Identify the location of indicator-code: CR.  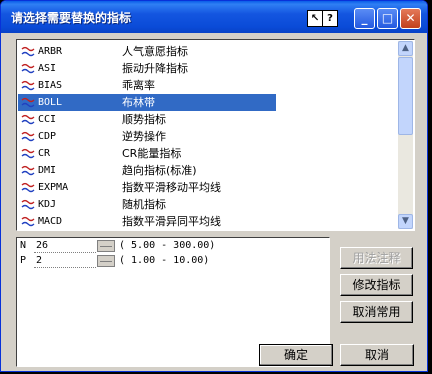
(44, 153).